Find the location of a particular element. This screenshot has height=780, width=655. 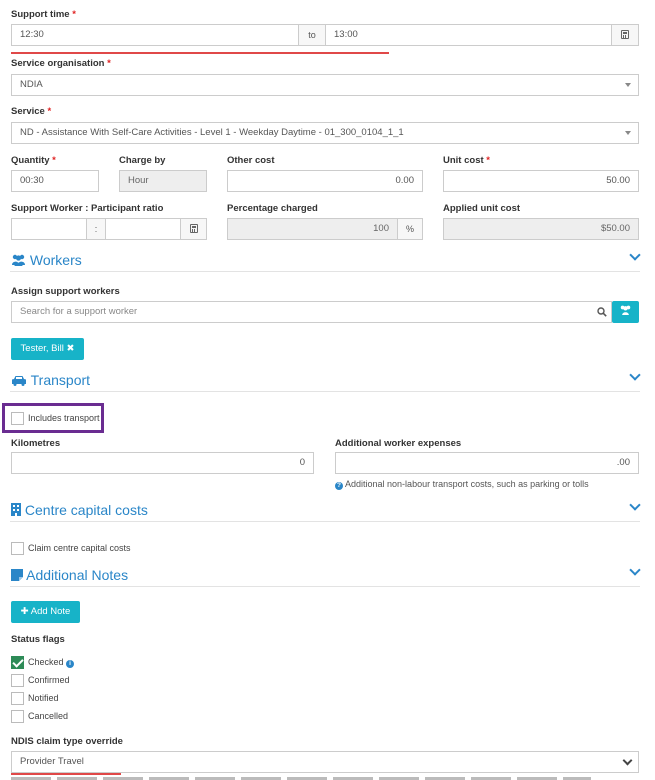

ndis-override-select: Provider Travel is located at coordinates (325, 762).